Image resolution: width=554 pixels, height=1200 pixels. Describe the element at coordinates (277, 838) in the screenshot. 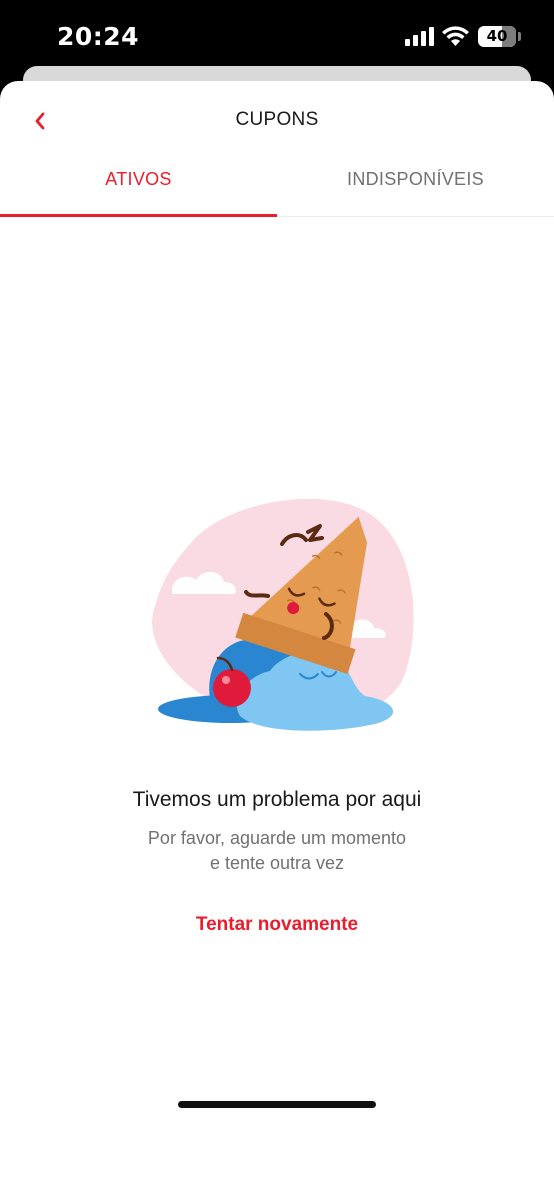

I see `error-message-line-1: Por favor, aguarde um momento` at that location.